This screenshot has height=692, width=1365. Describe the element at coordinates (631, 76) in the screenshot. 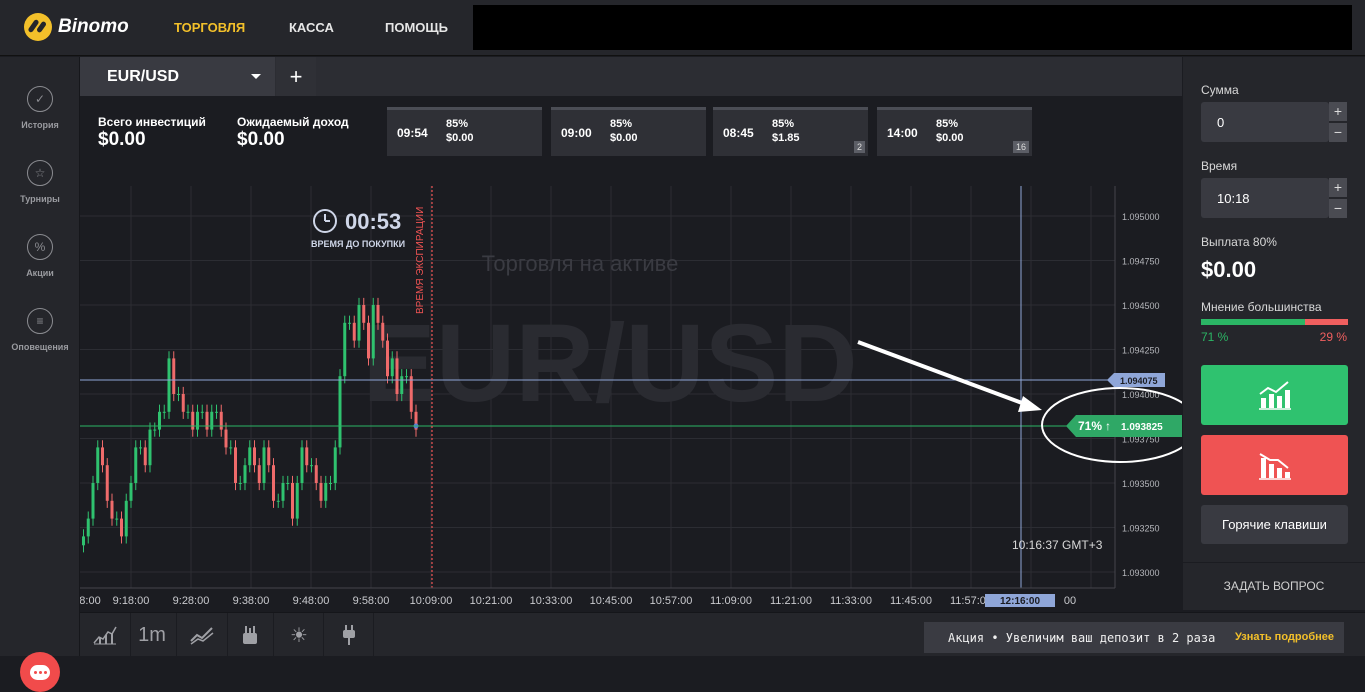

I see `asset-tabs: EUR/USD +` at that location.